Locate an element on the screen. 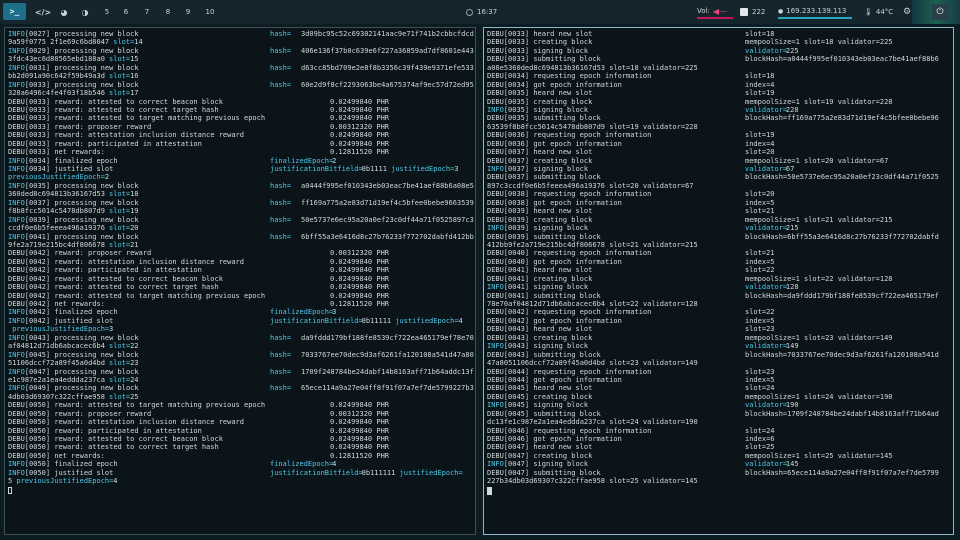 This screenshot has width=960, height=540. log-text: [0039] heard new slot is located at coordinates (548, 211).